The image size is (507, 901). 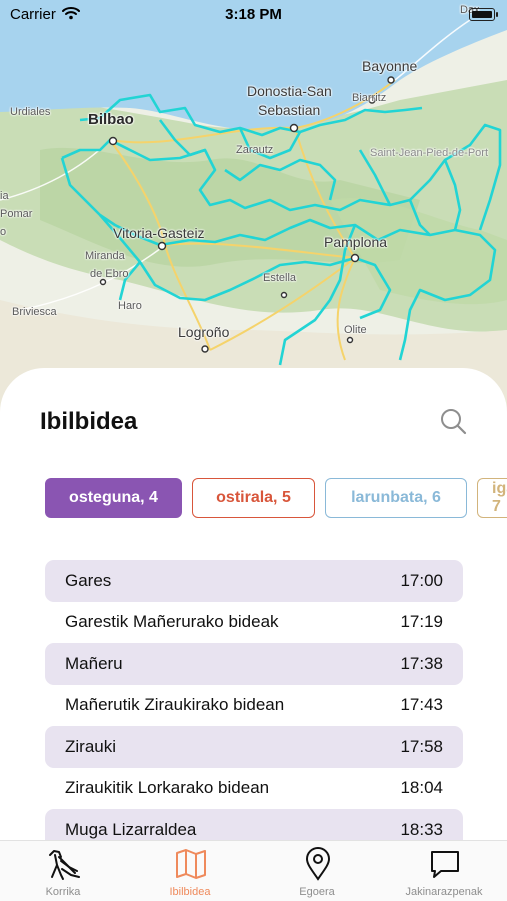 What do you see at coordinates (317, 892) in the screenshot?
I see `tab-egoera-label: Egoera` at bounding box center [317, 892].